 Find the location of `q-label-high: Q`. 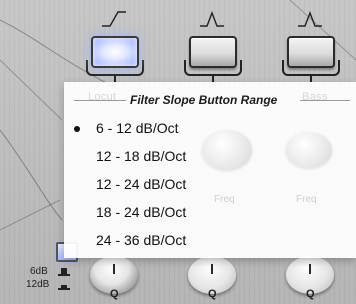

q-label-high: Q is located at coordinates (310, 294).